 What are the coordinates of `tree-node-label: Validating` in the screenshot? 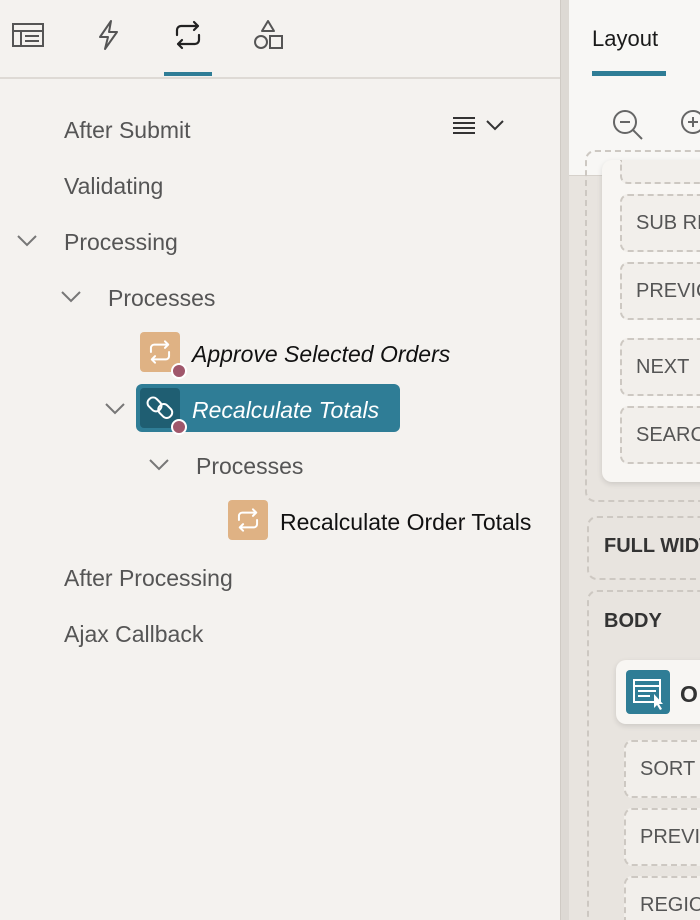 It's located at (114, 185).